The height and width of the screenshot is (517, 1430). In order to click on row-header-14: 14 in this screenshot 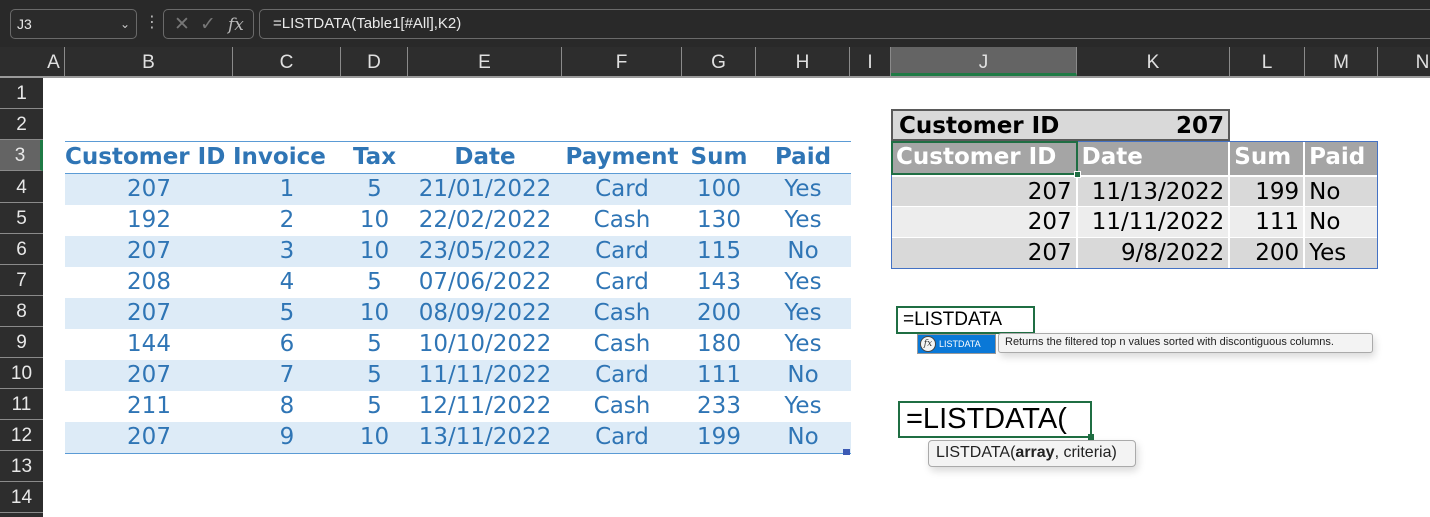, I will do `click(21, 497)`.